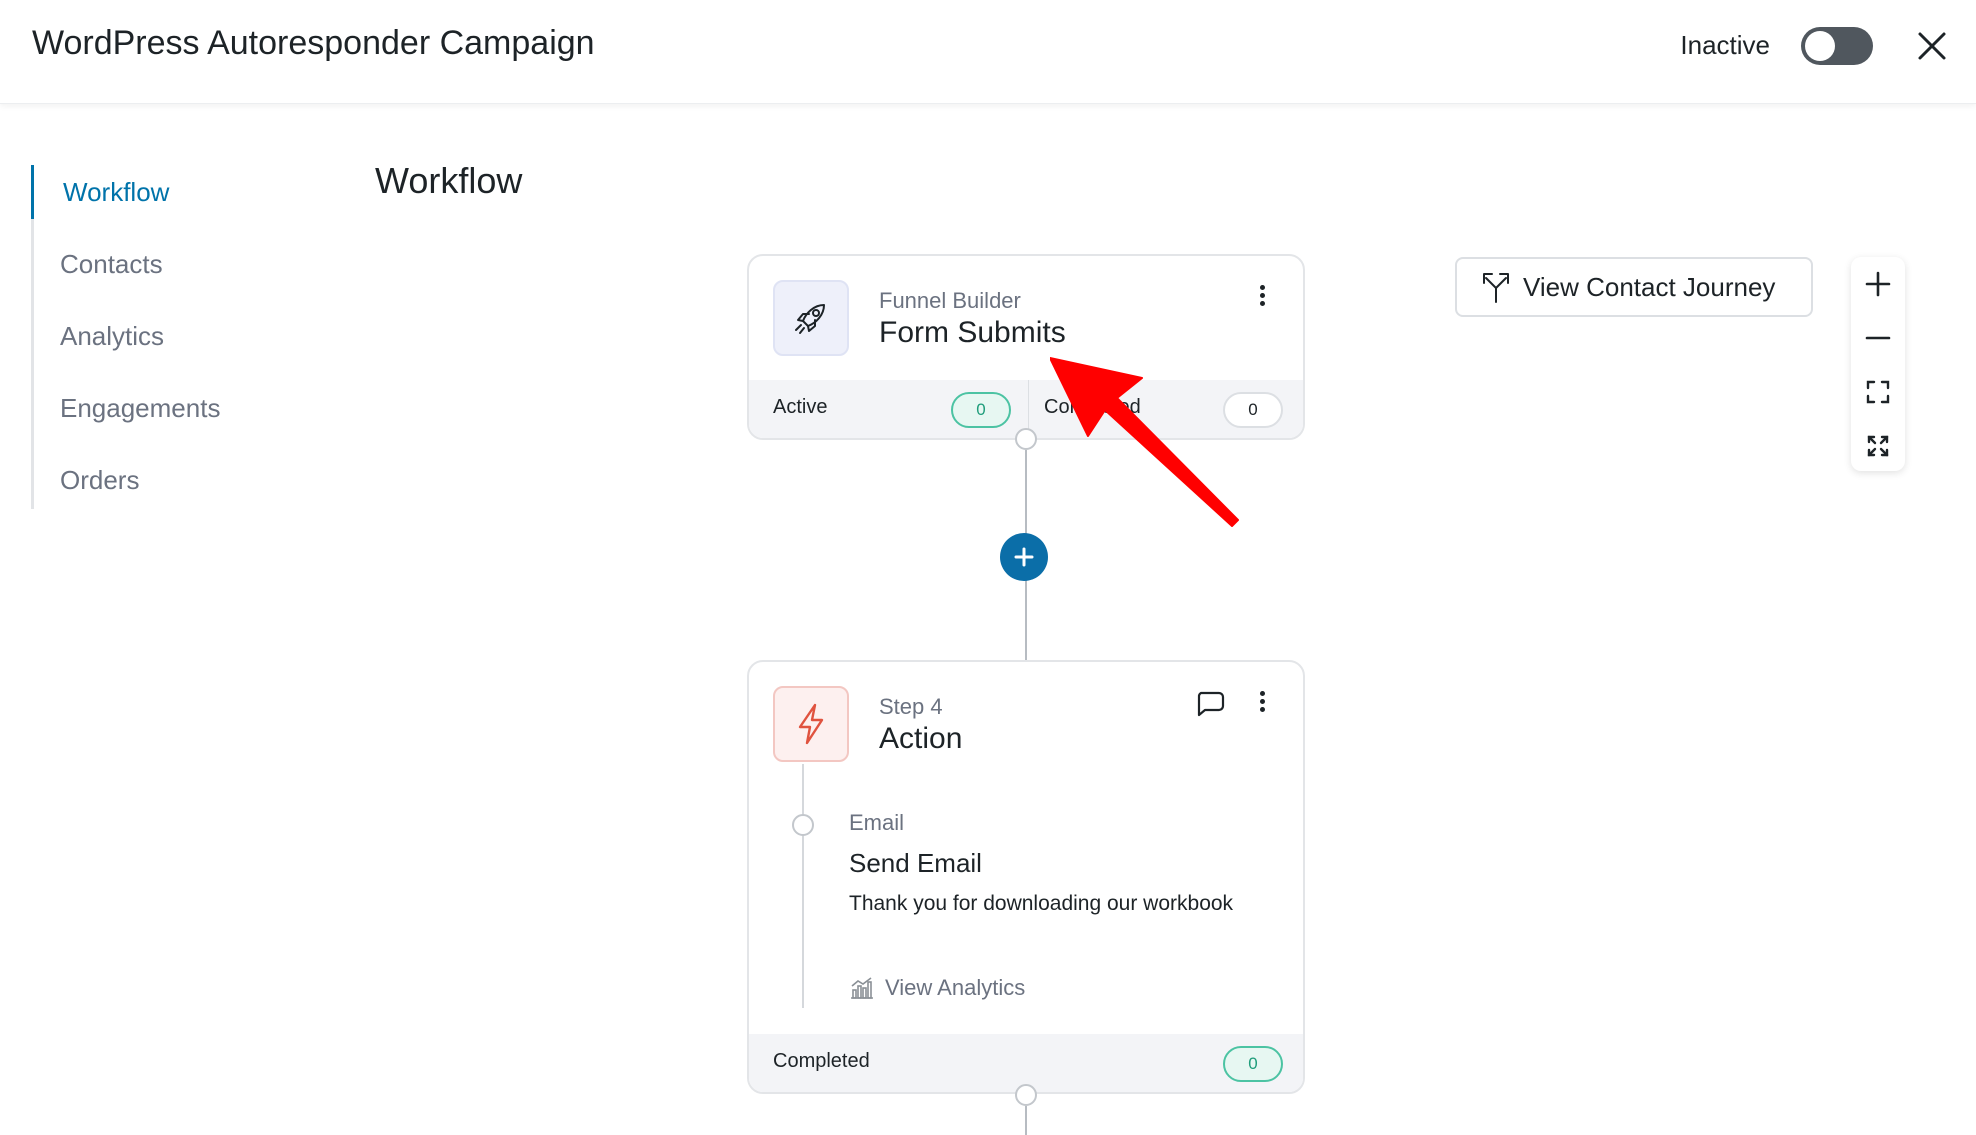  I want to click on trigger-source: Funnel Builder, so click(950, 300).